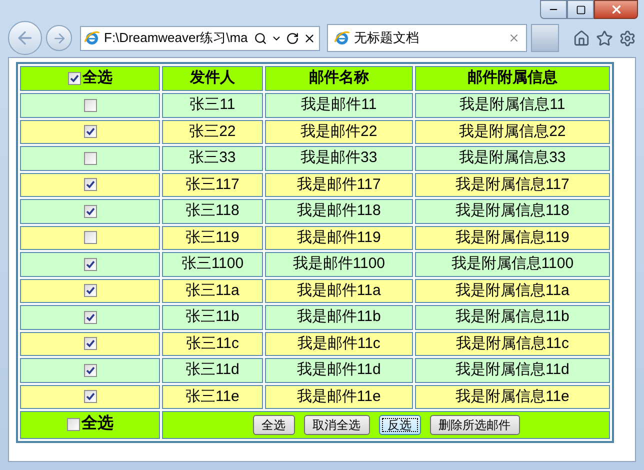 The height and width of the screenshot is (470, 644). Describe the element at coordinates (581, 38) in the screenshot. I see `home-icon` at that location.